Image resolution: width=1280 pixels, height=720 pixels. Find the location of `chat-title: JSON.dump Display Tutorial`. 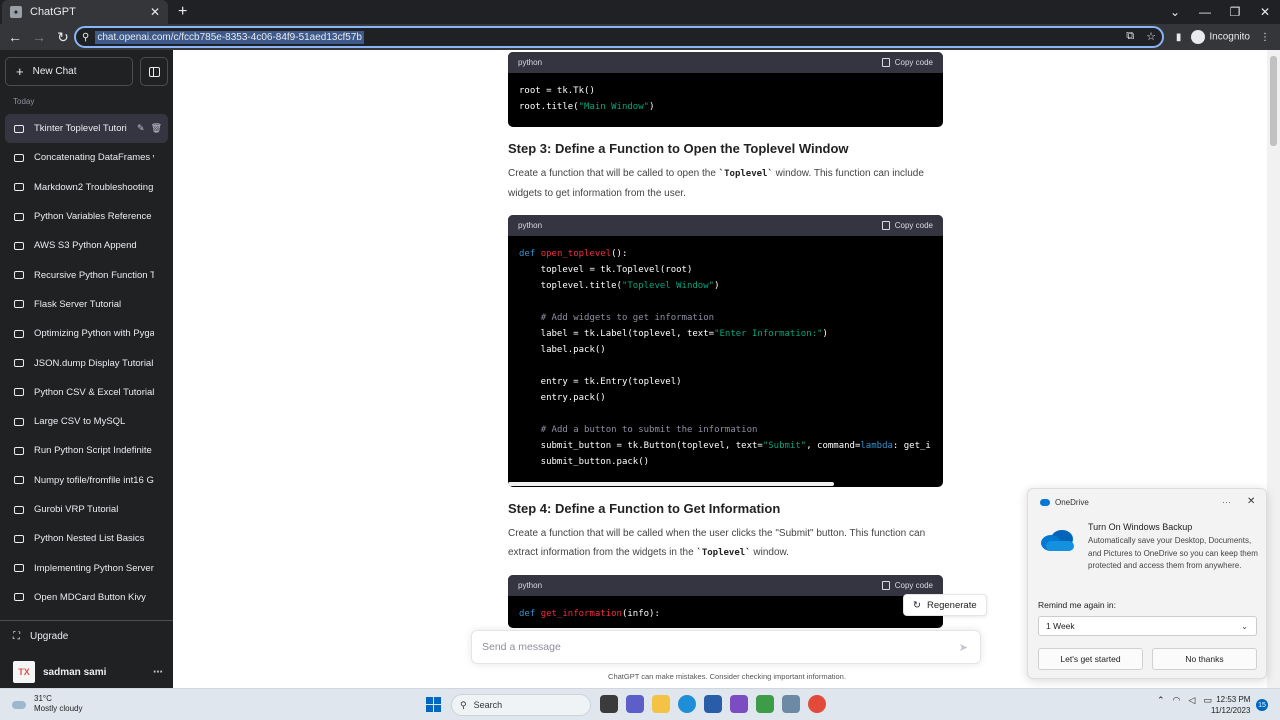

chat-title: JSON.dump Display Tutorial is located at coordinates (94, 363).